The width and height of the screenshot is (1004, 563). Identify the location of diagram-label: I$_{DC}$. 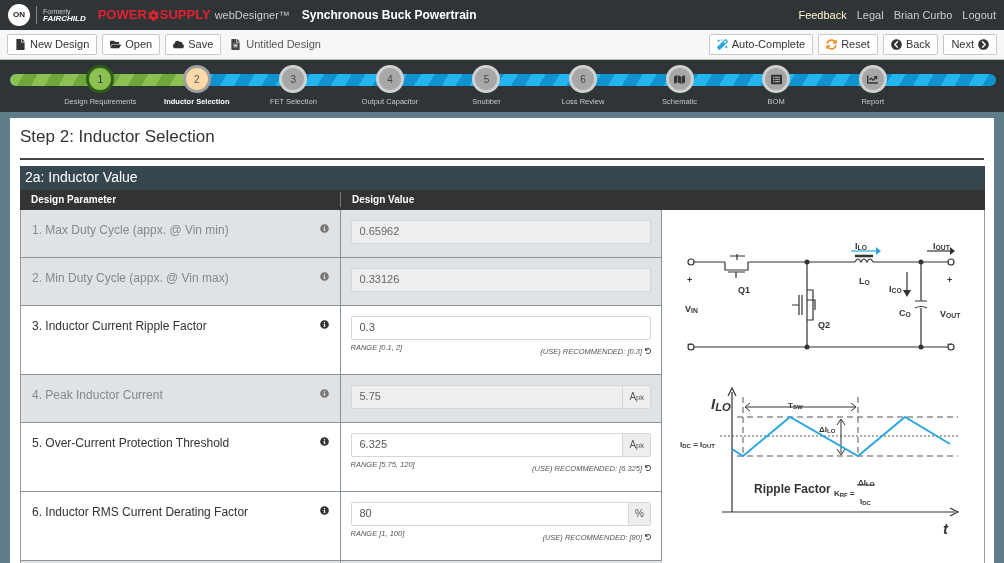
(865, 501).